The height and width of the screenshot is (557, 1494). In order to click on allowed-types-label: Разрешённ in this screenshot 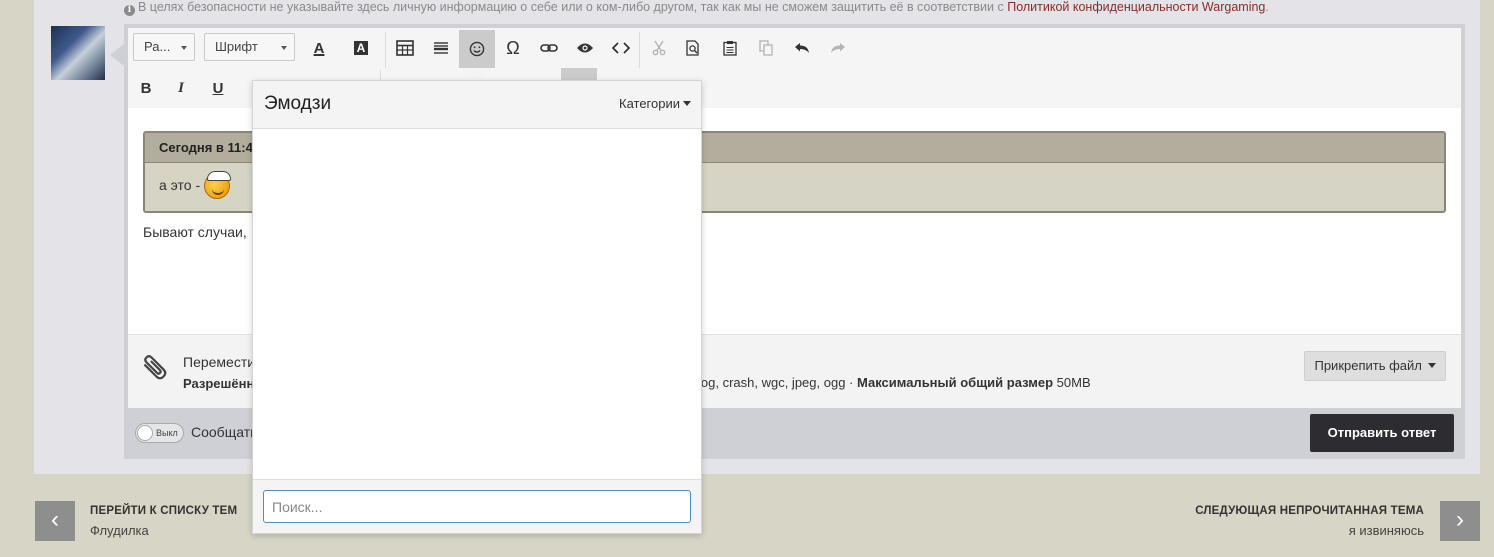, I will do `click(219, 383)`.